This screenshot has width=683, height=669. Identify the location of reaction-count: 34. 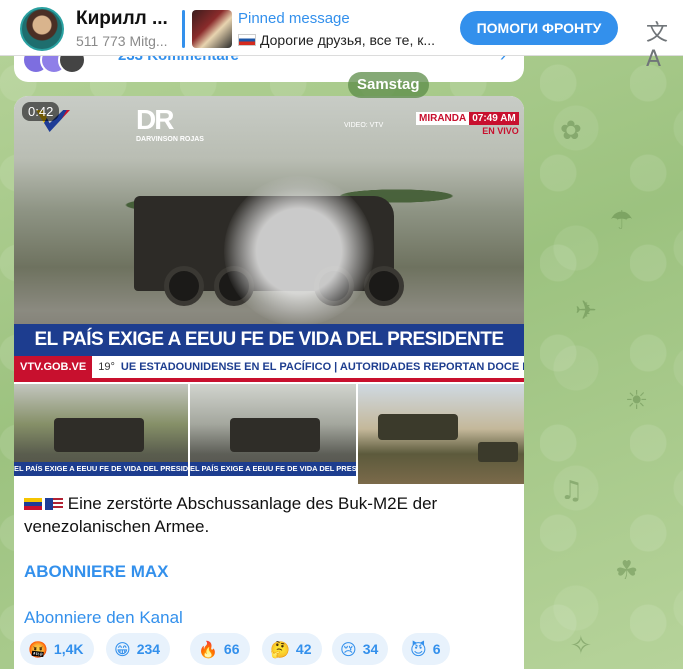
(370, 649).